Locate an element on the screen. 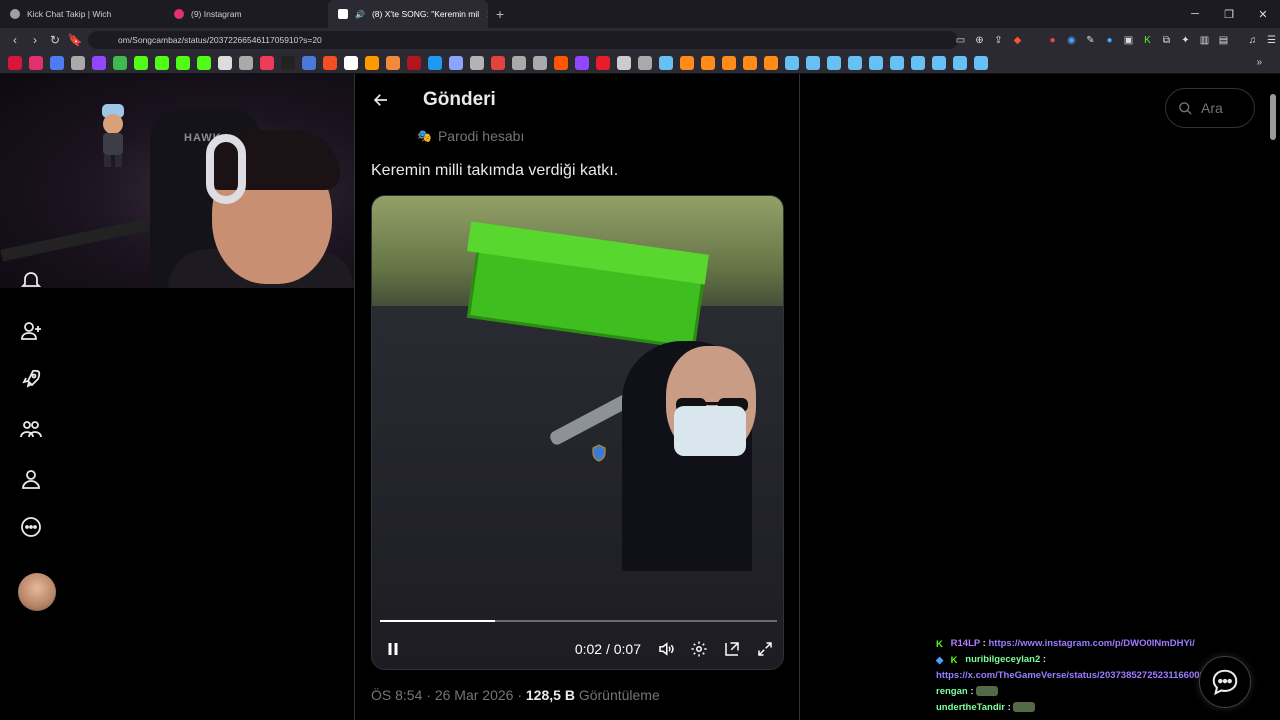  messages-button is located at coordinates (1225, 682).